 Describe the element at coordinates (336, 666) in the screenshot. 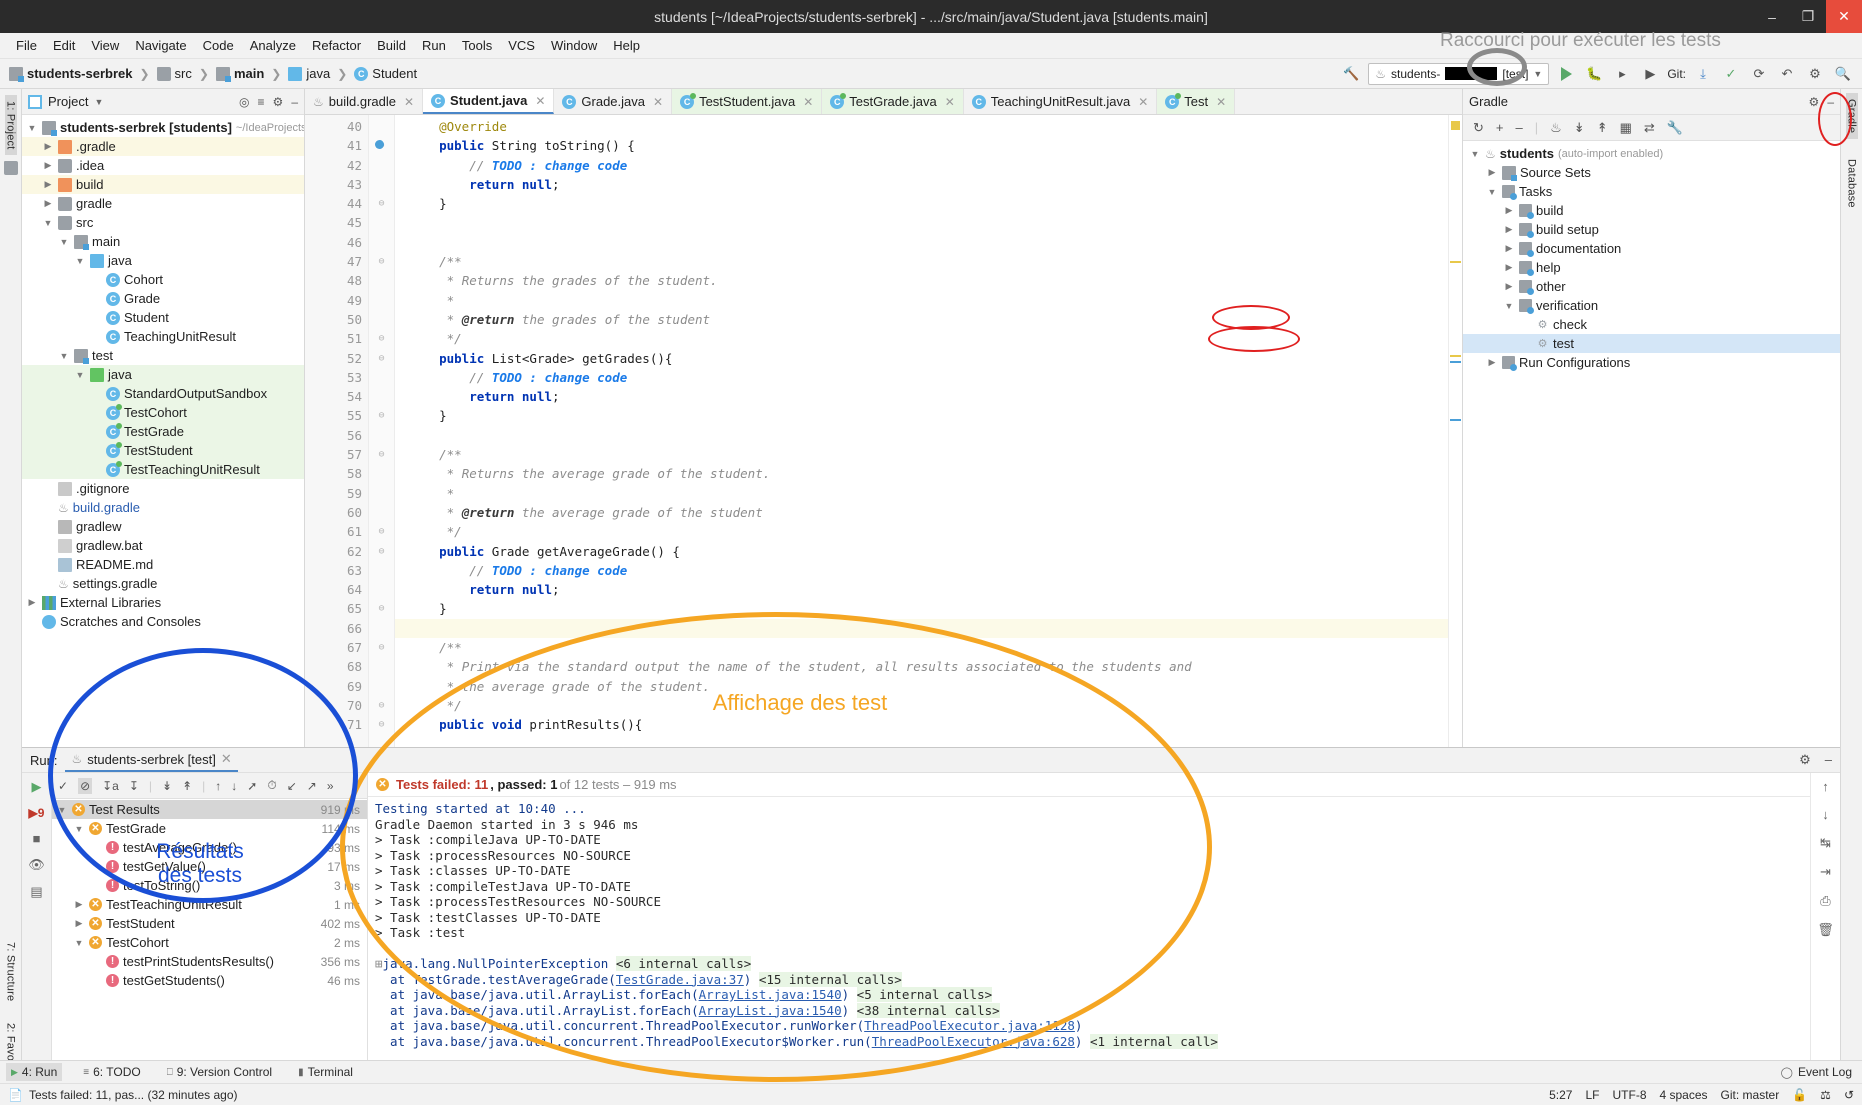

I see `gutter-line-number: 68` at that location.